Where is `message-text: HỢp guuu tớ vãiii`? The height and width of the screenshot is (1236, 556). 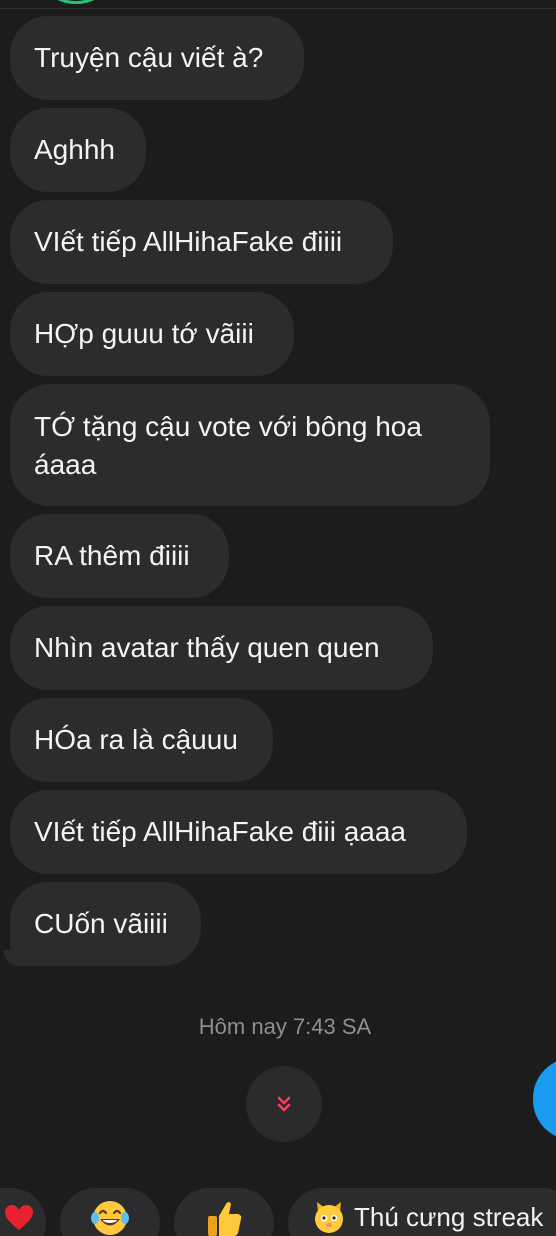 message-text: HỢp guuu tớ vãiii is located at coordinates (144, 333).